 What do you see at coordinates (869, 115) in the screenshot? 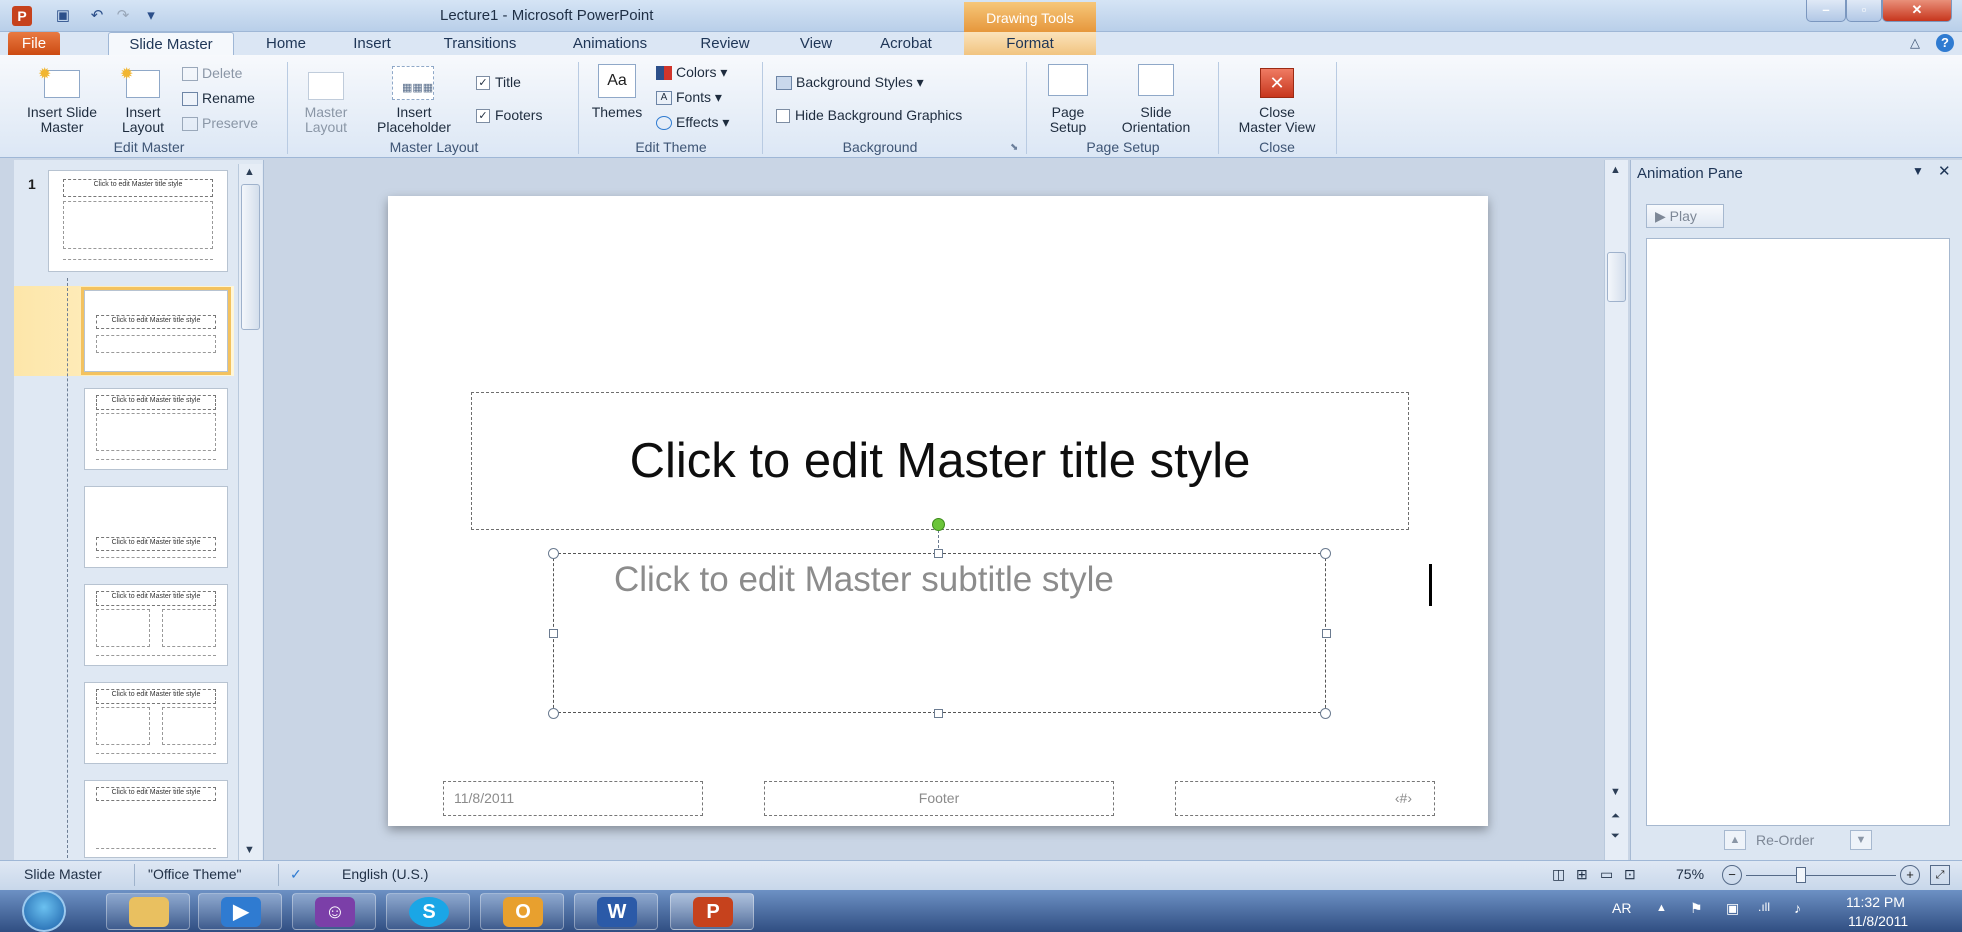
I see `hide-background-graphics-checkbox: Hide Background Graphics` at bounding box center [869, 115].